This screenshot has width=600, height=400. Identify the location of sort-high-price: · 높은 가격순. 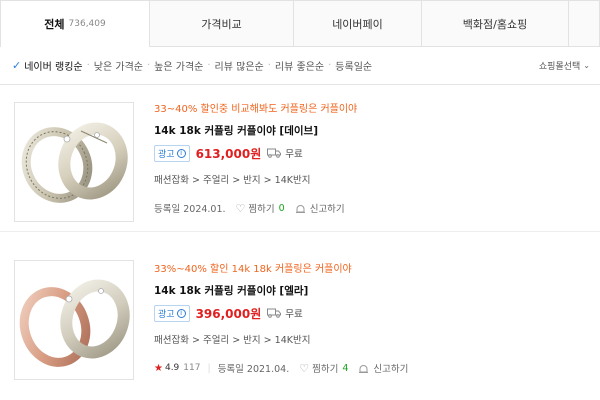
(173, 65).